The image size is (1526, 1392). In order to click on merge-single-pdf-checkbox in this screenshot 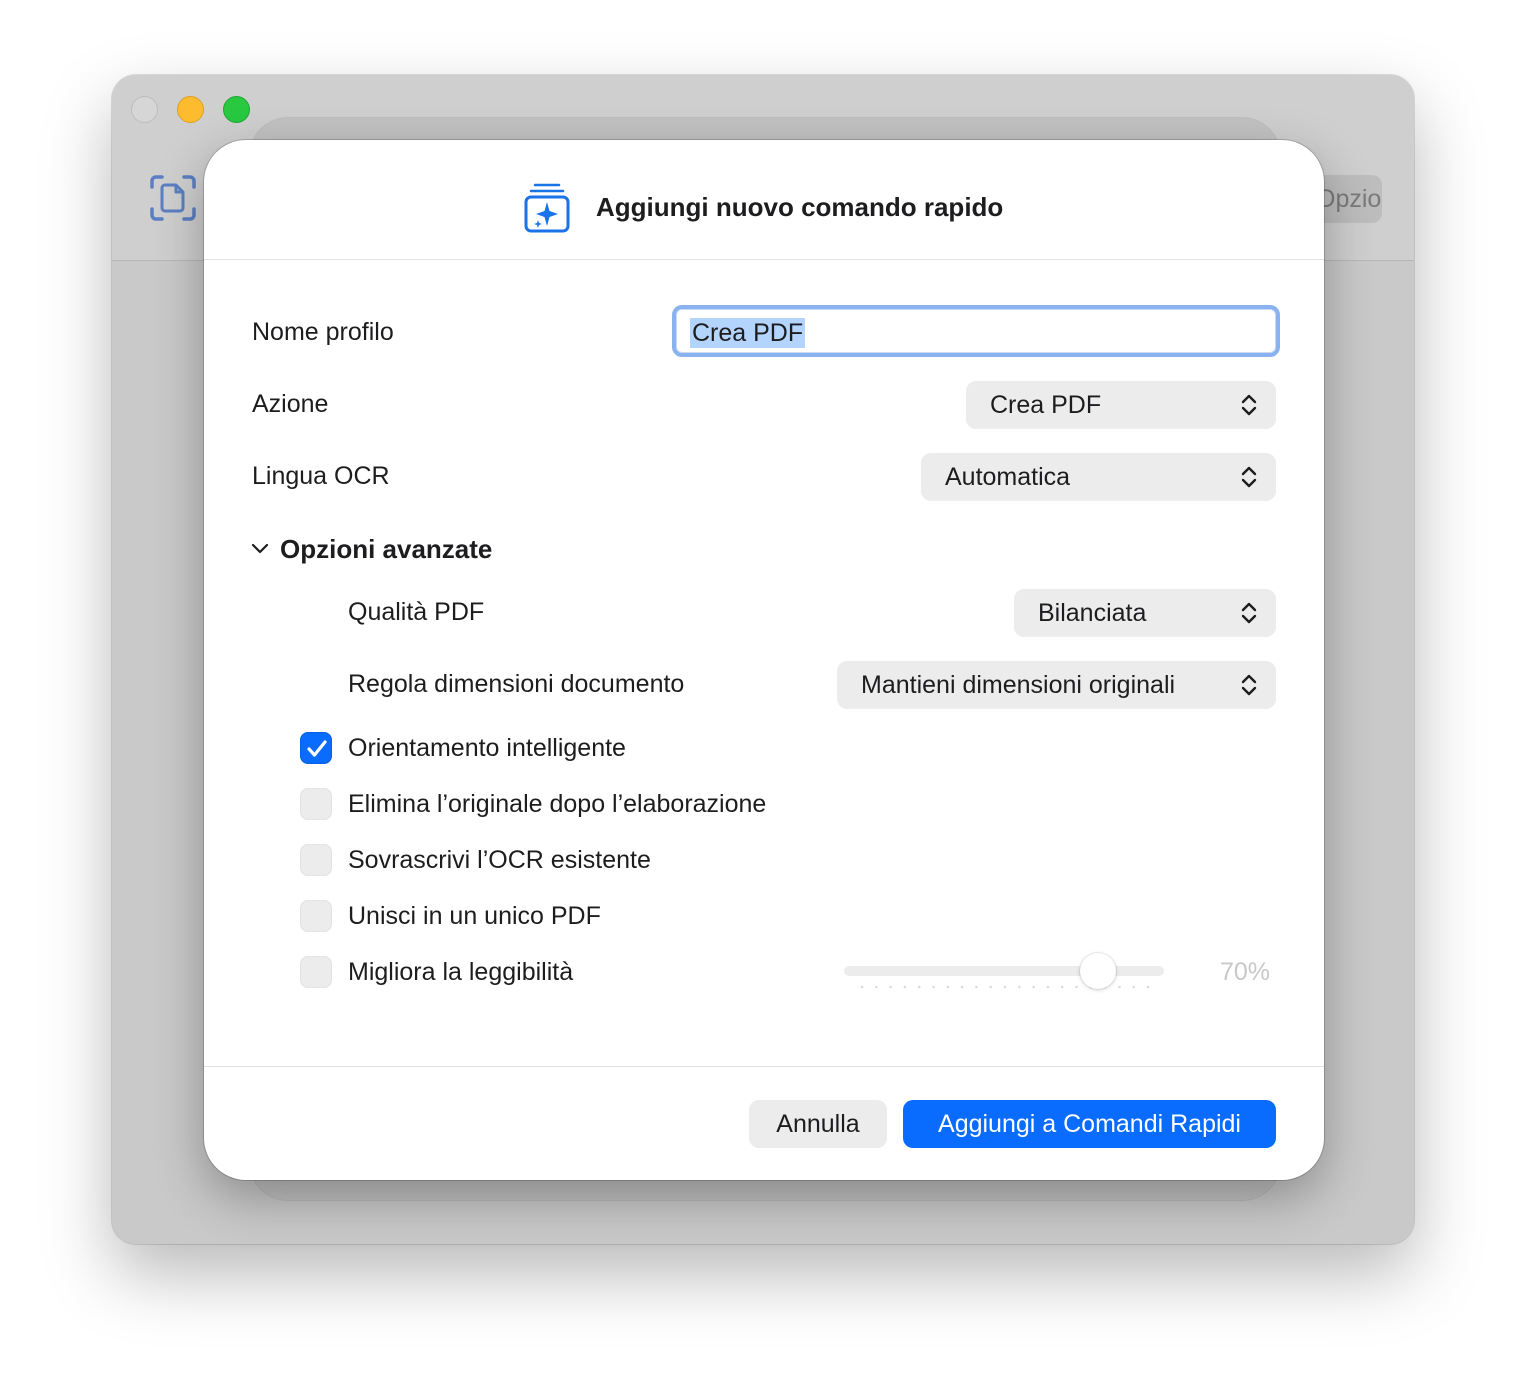, I will do `click(316, 916)`.